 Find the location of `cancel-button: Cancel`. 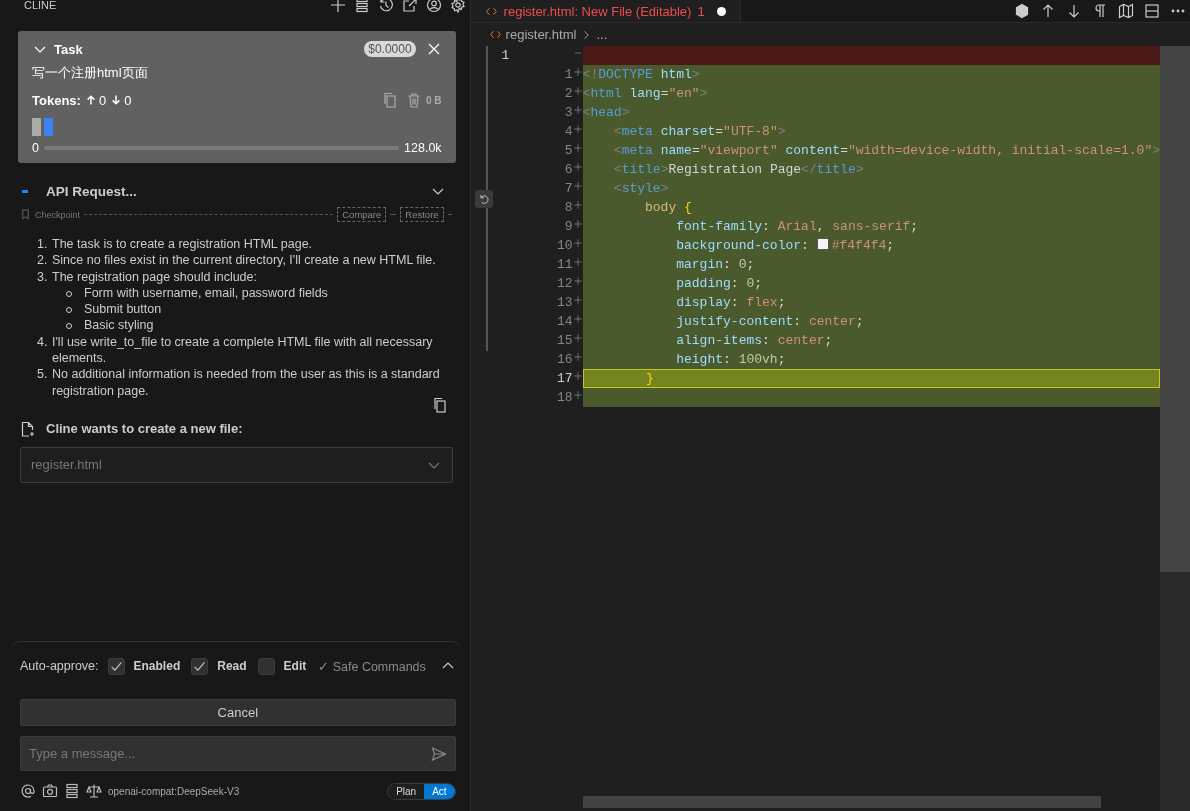

cancel-button: Cancel is located at coordinates (238, 712).